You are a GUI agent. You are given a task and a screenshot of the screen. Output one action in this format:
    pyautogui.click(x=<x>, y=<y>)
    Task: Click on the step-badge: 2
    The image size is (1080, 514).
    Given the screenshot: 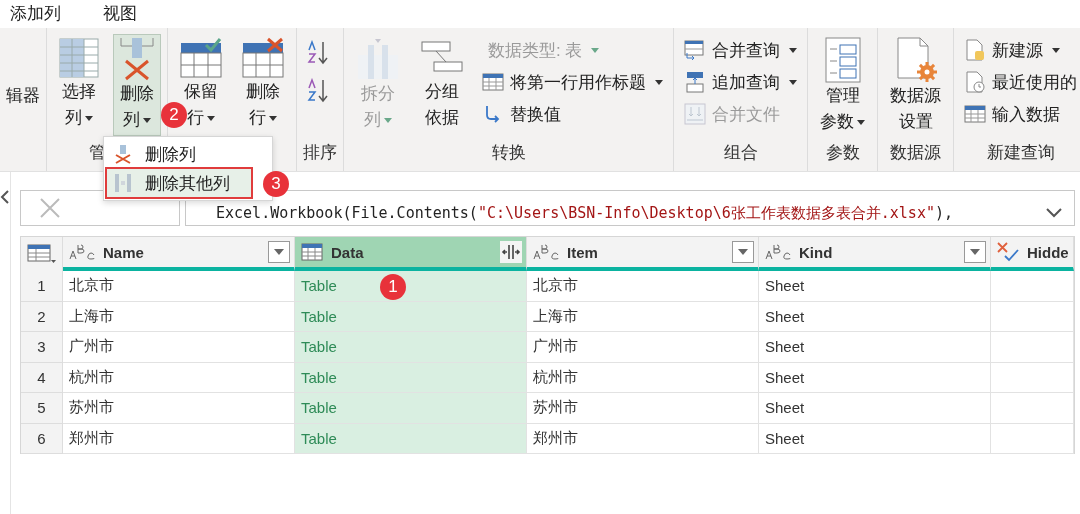 What is the action you would take?
    pyautogui.click(x=174, y=115)
    